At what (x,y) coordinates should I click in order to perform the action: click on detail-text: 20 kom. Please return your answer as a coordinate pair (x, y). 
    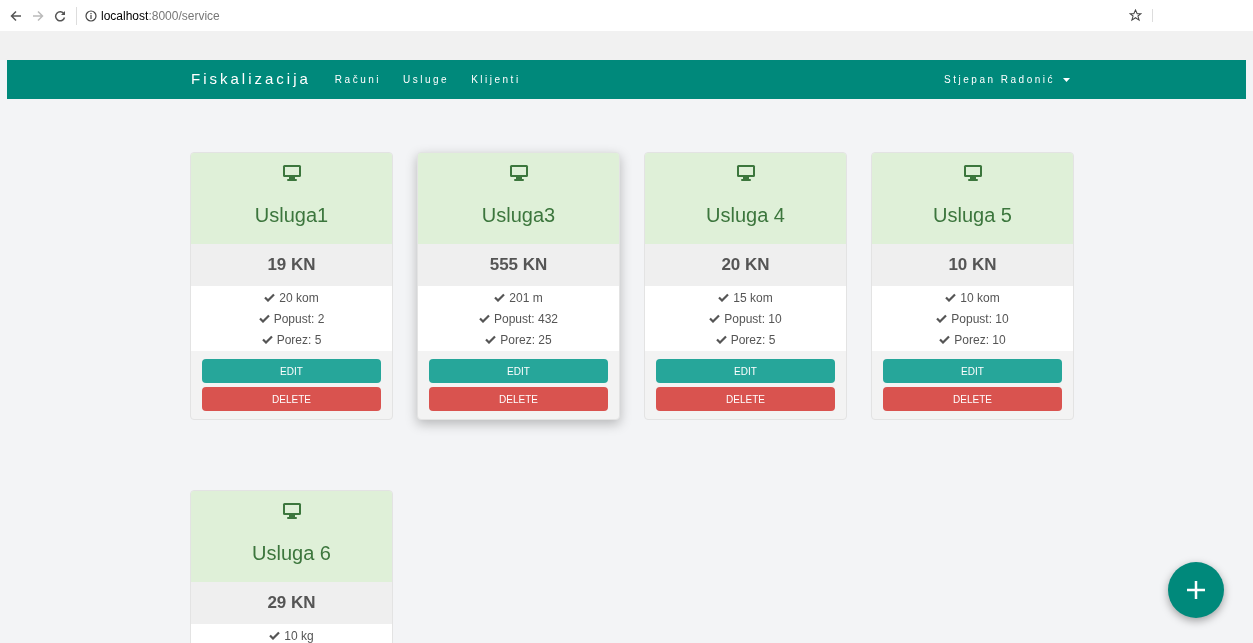
    Looking at the image, I should click on (299, 298).